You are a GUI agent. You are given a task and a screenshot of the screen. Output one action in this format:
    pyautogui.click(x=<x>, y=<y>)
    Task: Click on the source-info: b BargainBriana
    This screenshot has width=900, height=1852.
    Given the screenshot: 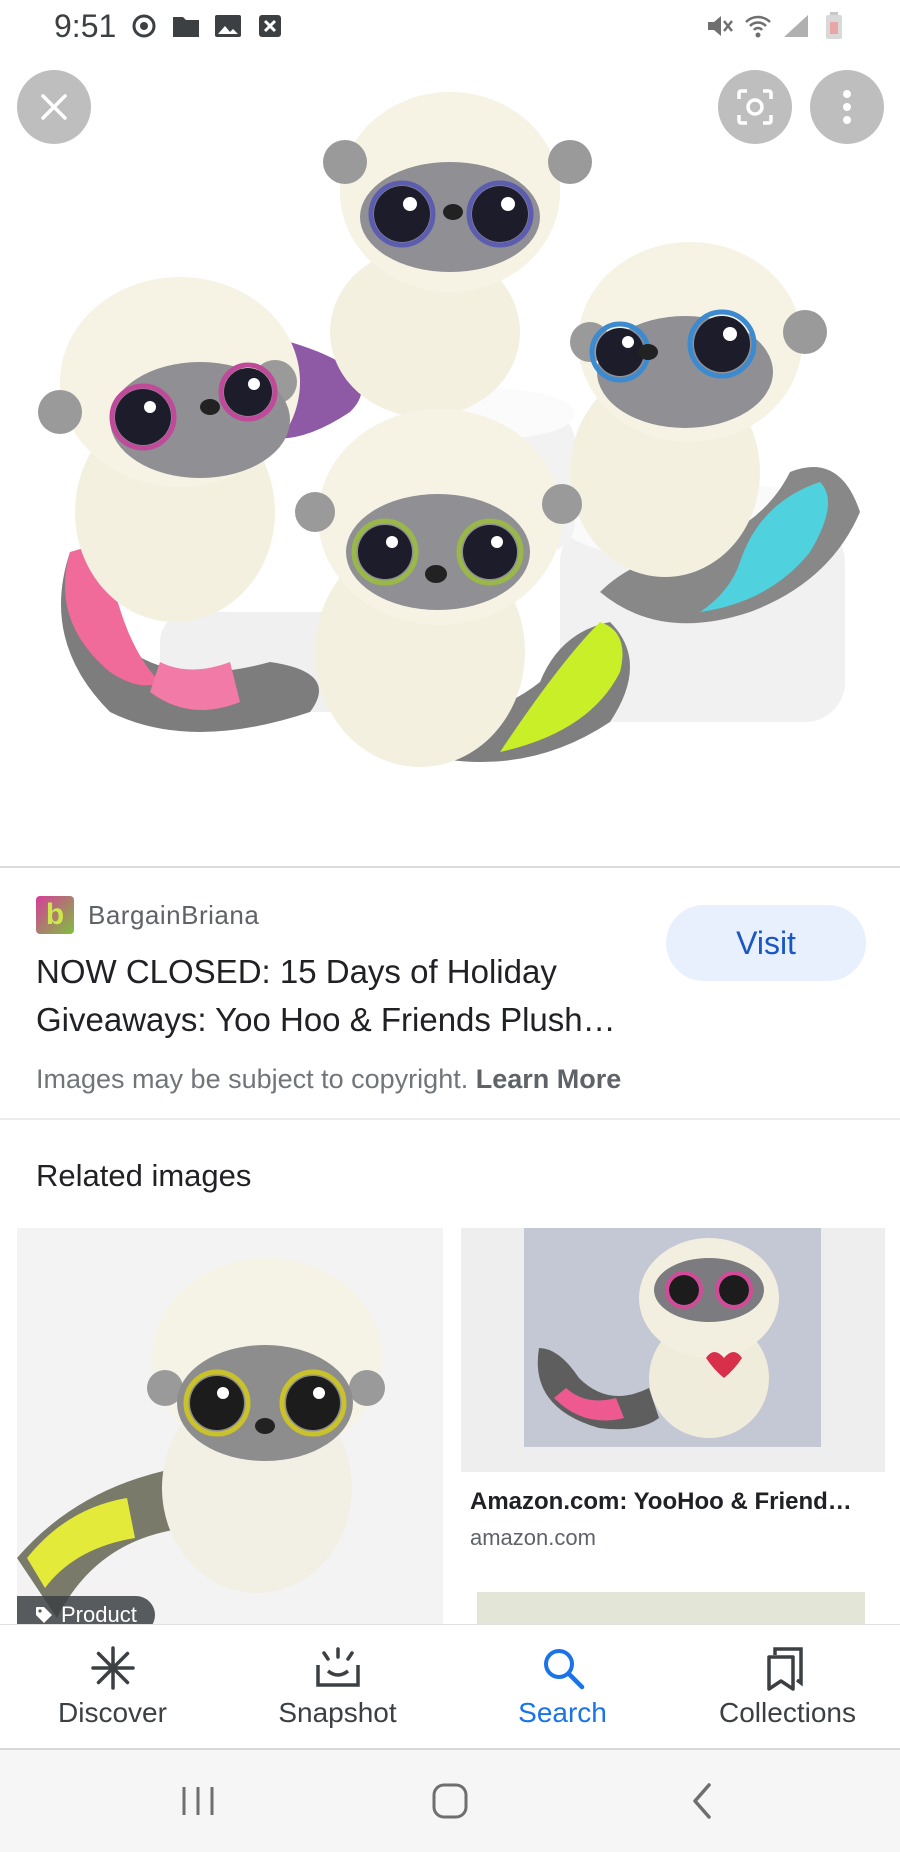 What is the action you would take?
    pyautogui.click(x=147, y=915)
    